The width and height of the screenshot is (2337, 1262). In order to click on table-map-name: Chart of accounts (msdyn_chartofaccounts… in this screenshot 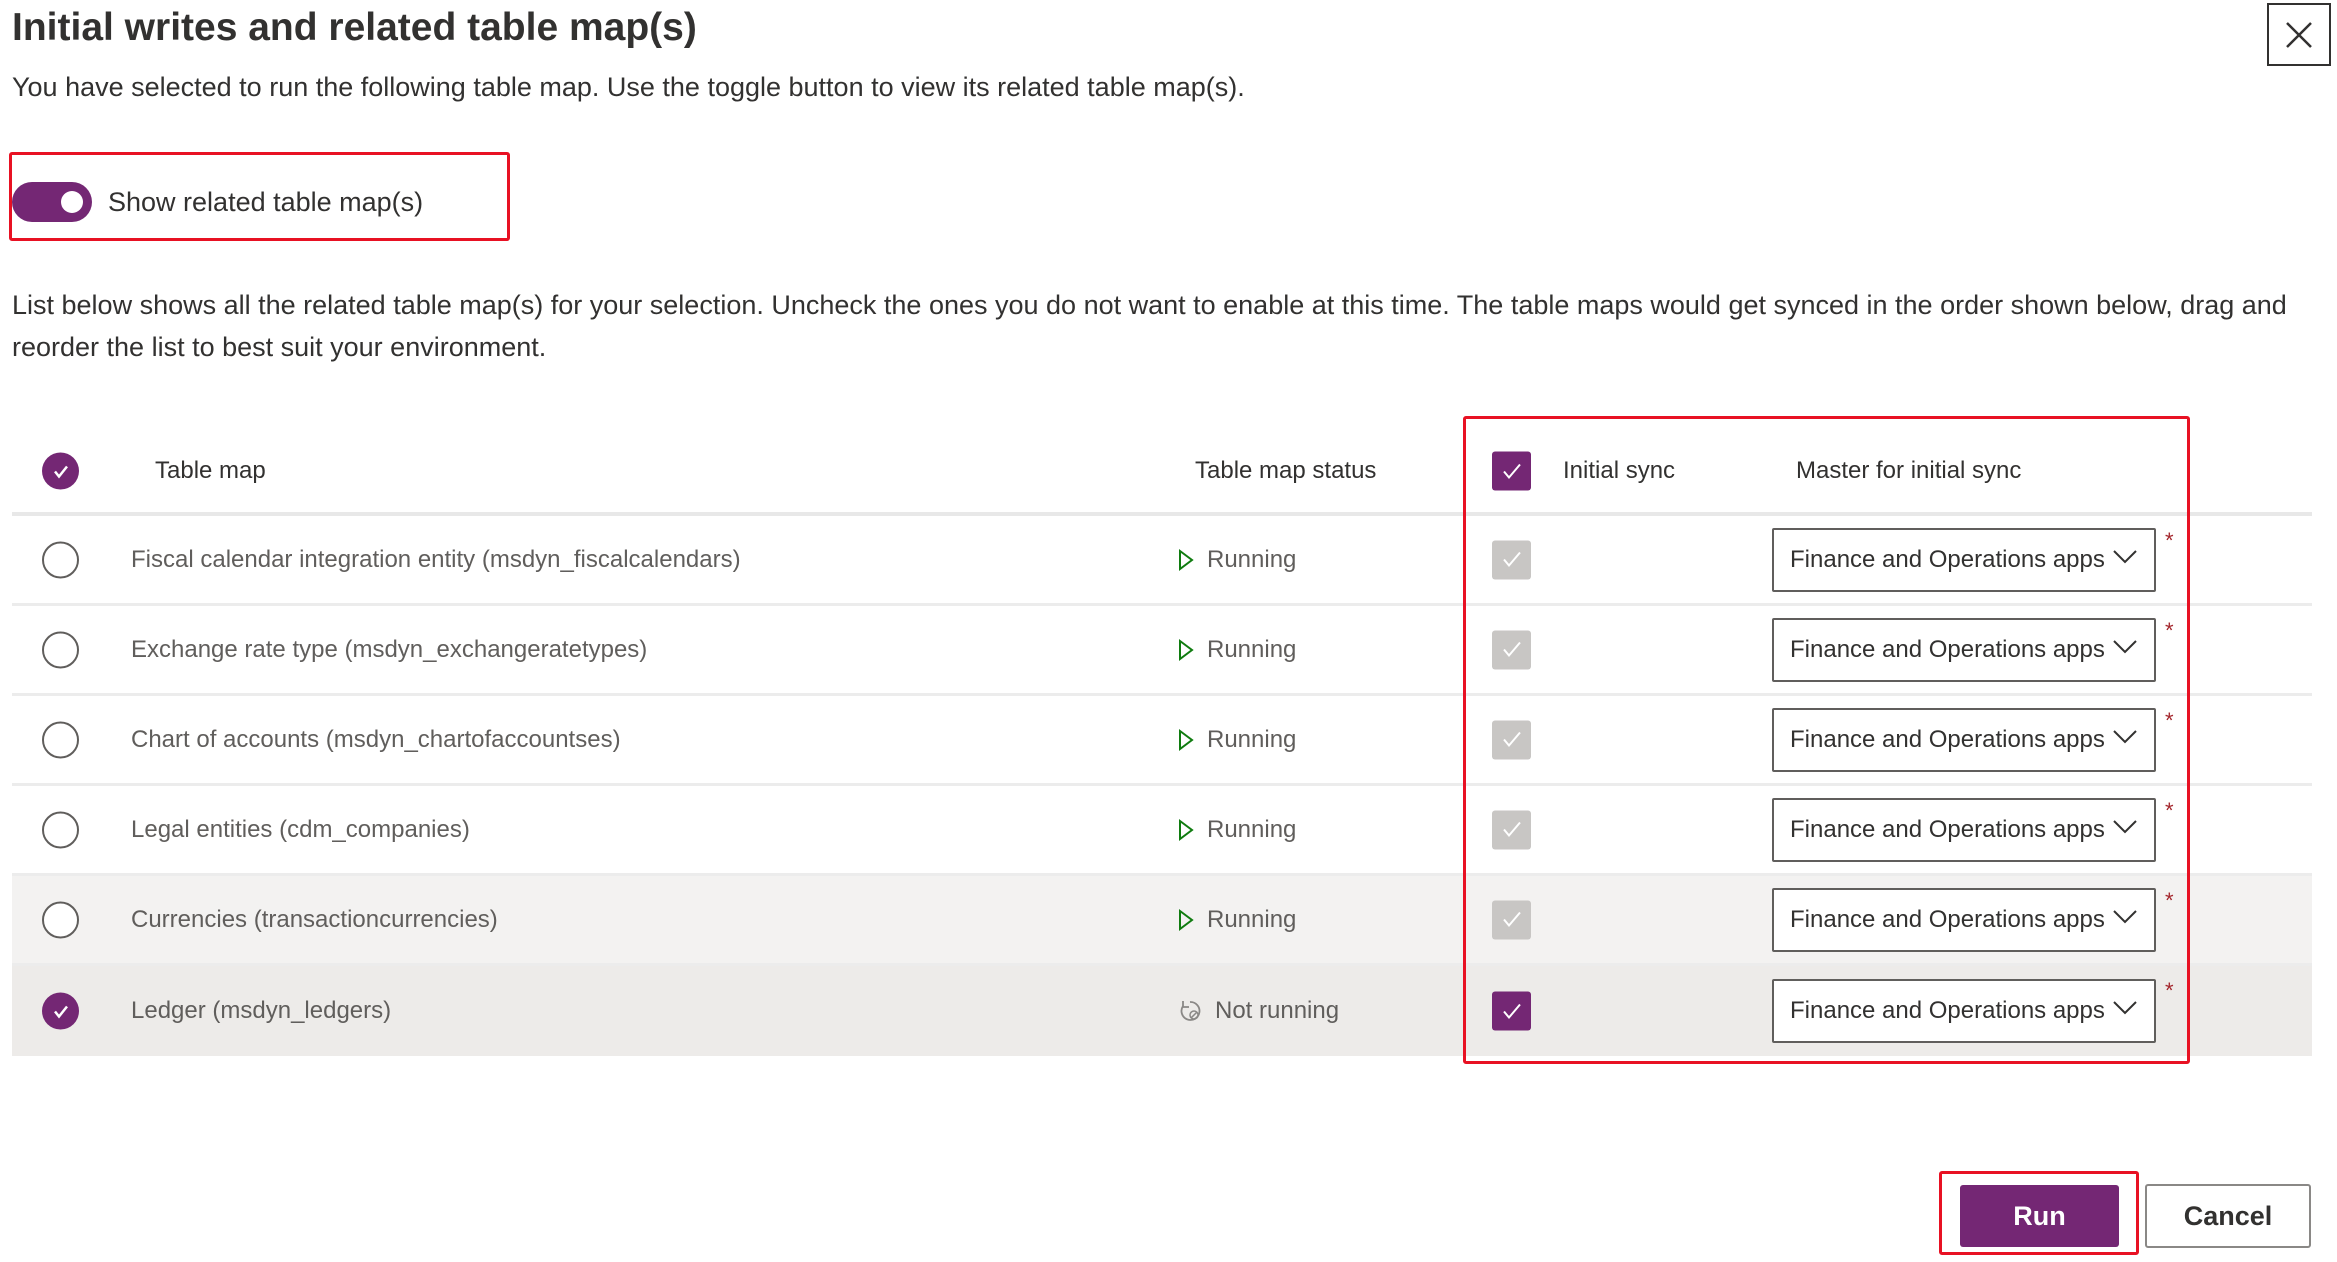, I will do `click(376, 739)`.